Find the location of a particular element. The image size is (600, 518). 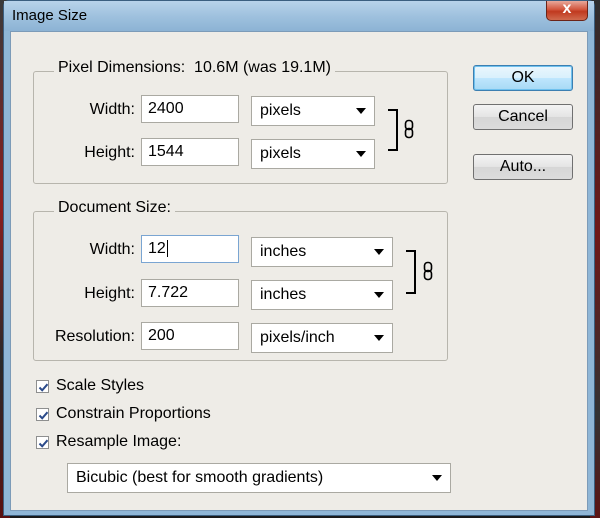

cancel-button: Cancel is located at coordinates (523, 117).